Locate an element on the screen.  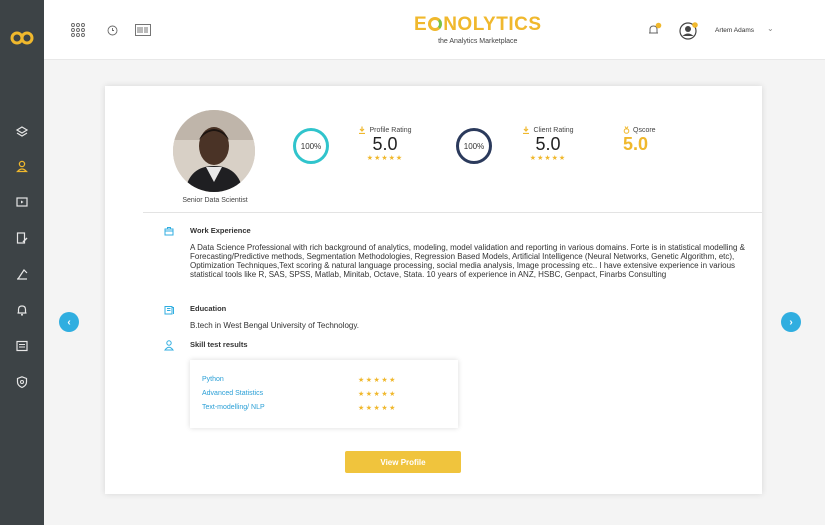
user-name: Artem Adams is located at coordinates (734, 30).